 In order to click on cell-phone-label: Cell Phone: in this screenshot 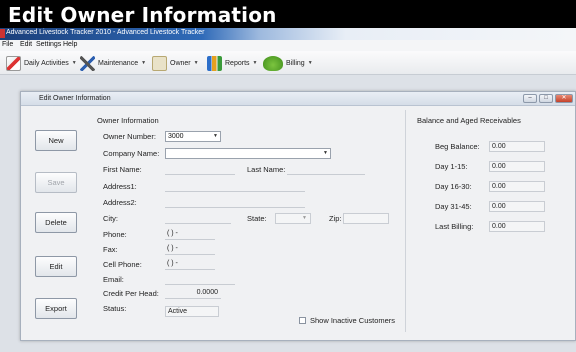, I will do `click(122, 264)`.